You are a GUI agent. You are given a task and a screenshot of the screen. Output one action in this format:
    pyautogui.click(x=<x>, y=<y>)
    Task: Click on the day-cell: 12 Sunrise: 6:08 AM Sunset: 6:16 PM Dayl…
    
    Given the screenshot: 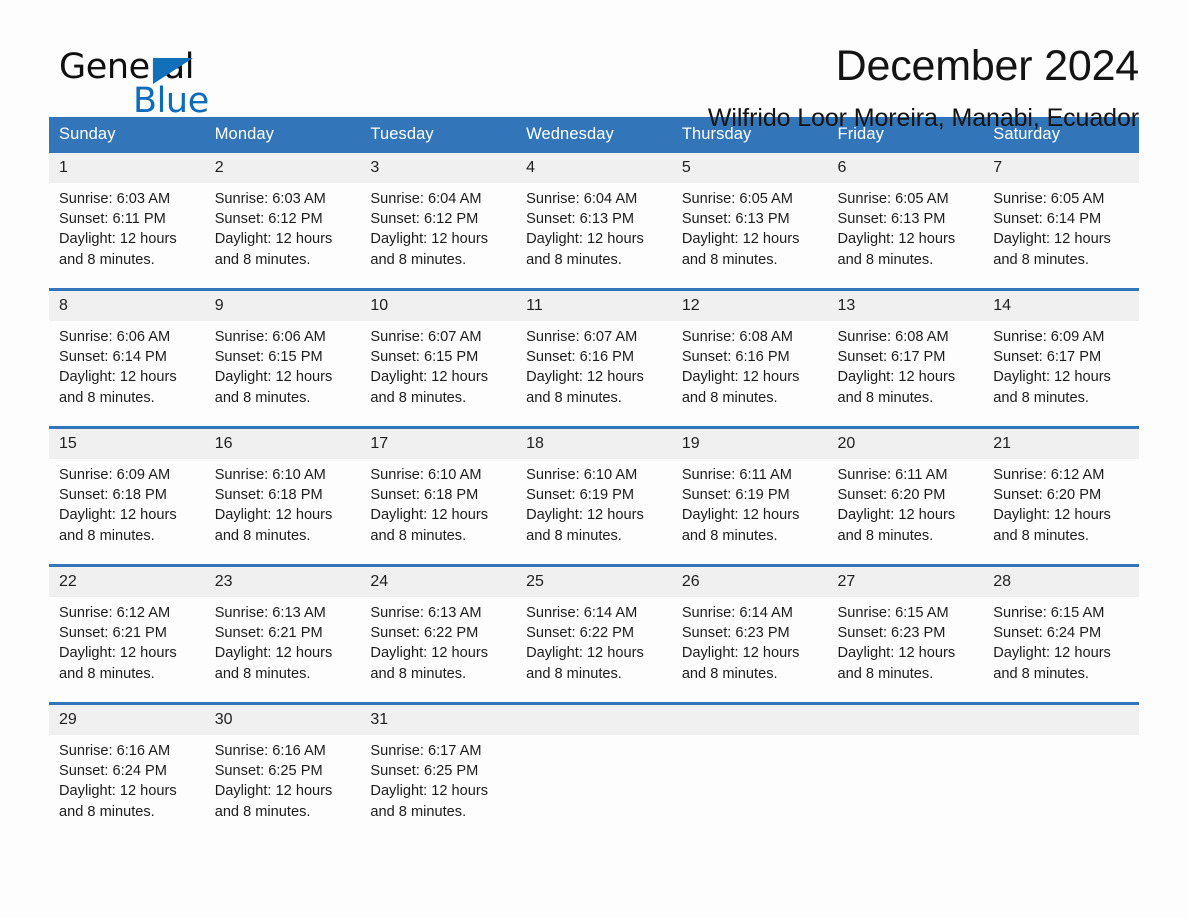 What is the action you would take?
    pyautogui.click(x=749, y=358)
    